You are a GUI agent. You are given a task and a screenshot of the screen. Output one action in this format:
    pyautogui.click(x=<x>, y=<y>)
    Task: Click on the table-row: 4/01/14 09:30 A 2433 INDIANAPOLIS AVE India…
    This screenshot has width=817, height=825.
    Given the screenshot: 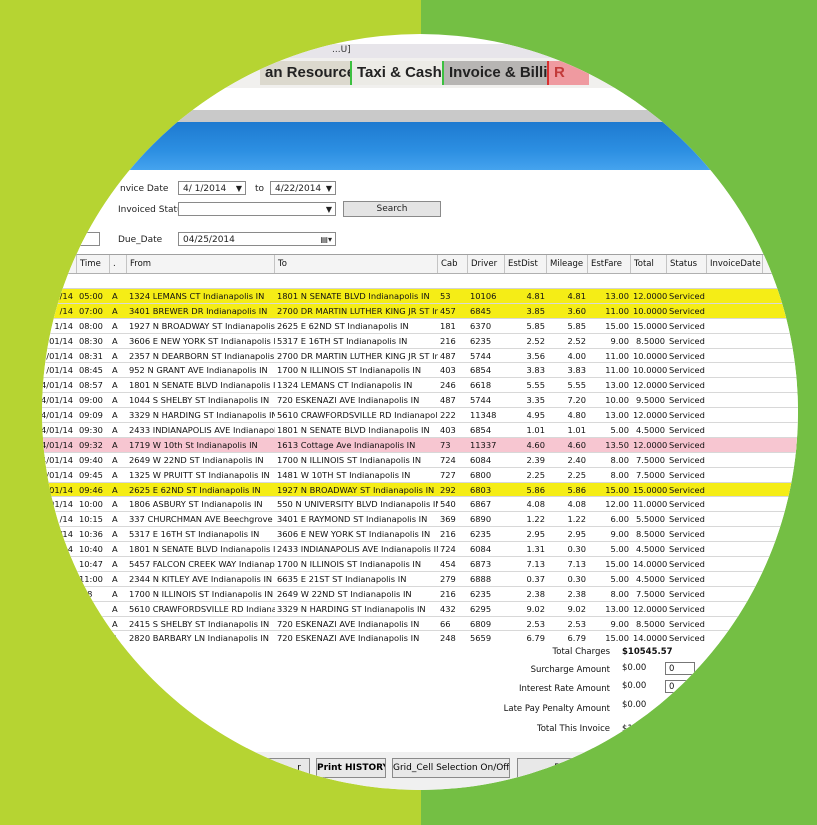 What is the action you would take?
    pyautogui.click(x=420, y=430)
    